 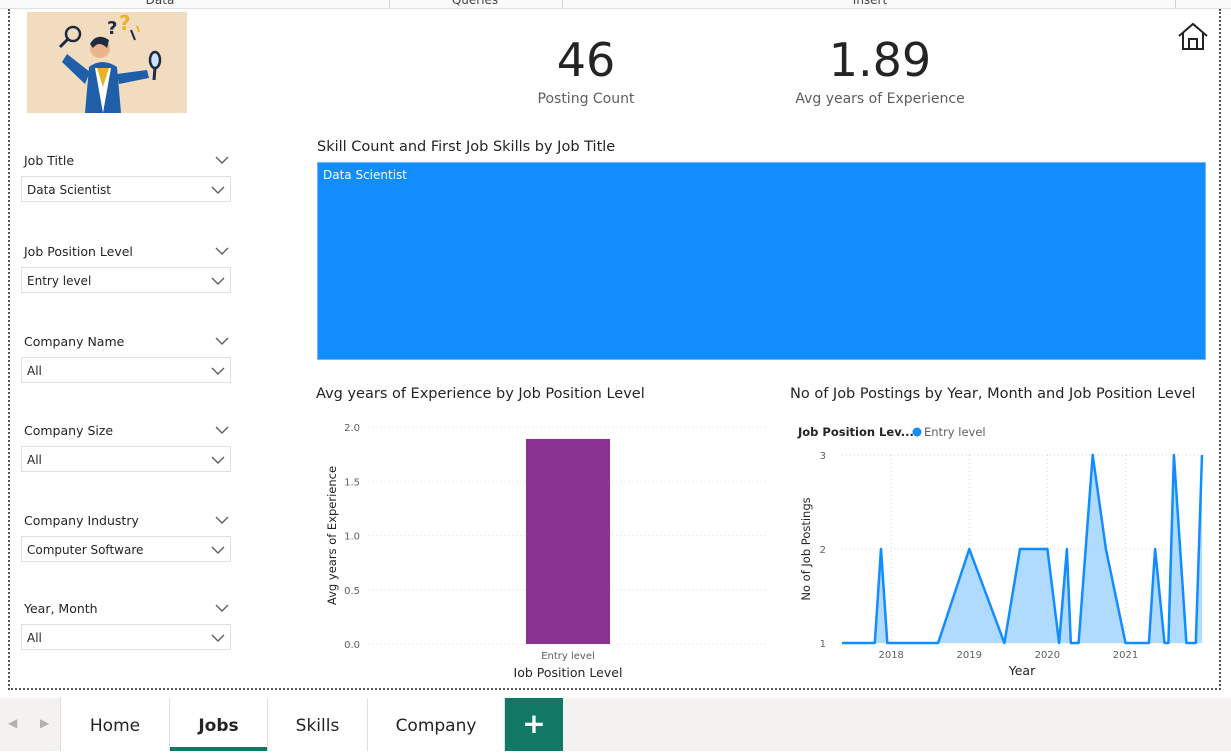 What do you see at coordinates (219, 724) in the screenshot?
I see `tab-jobs: Jobs` at bounding box center [219, 724].